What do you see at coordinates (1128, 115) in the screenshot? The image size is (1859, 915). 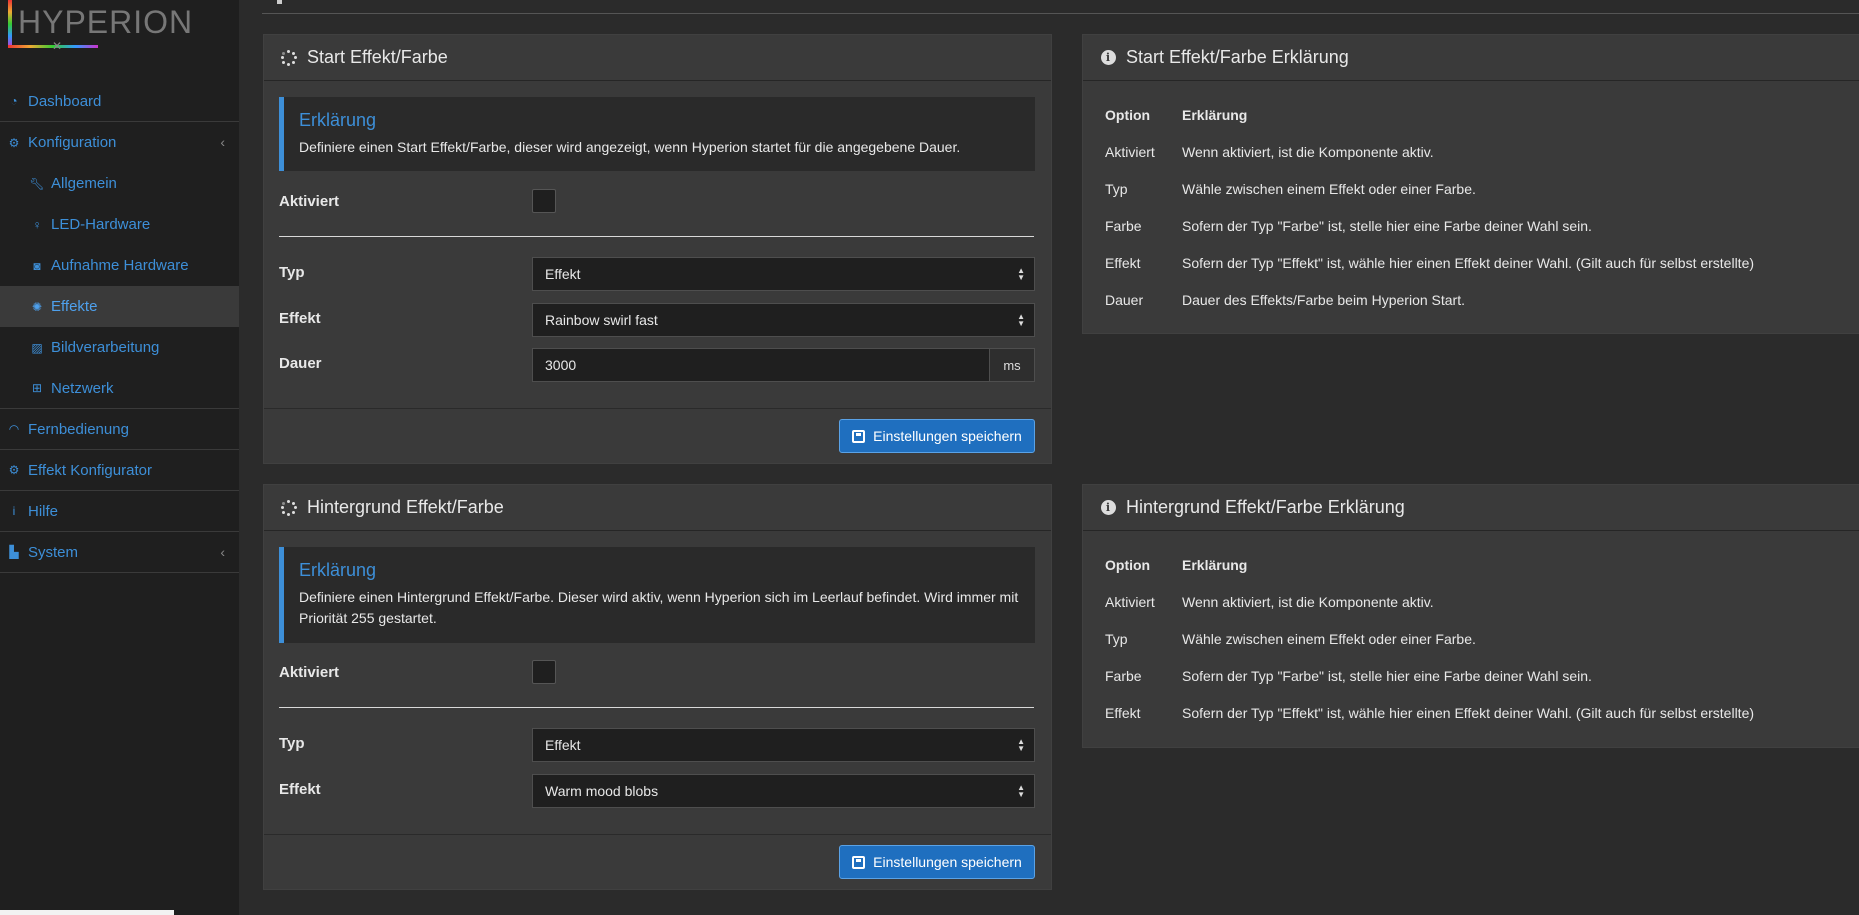 I see `header-option: Option` at bounding box center [1128, 115].